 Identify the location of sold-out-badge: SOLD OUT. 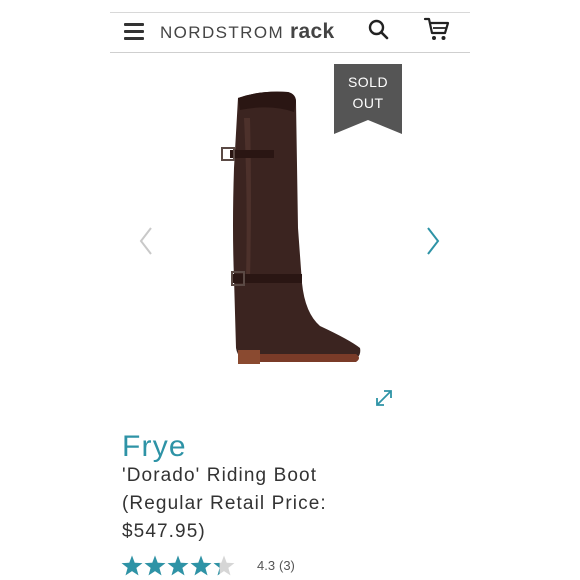
(368, 99).